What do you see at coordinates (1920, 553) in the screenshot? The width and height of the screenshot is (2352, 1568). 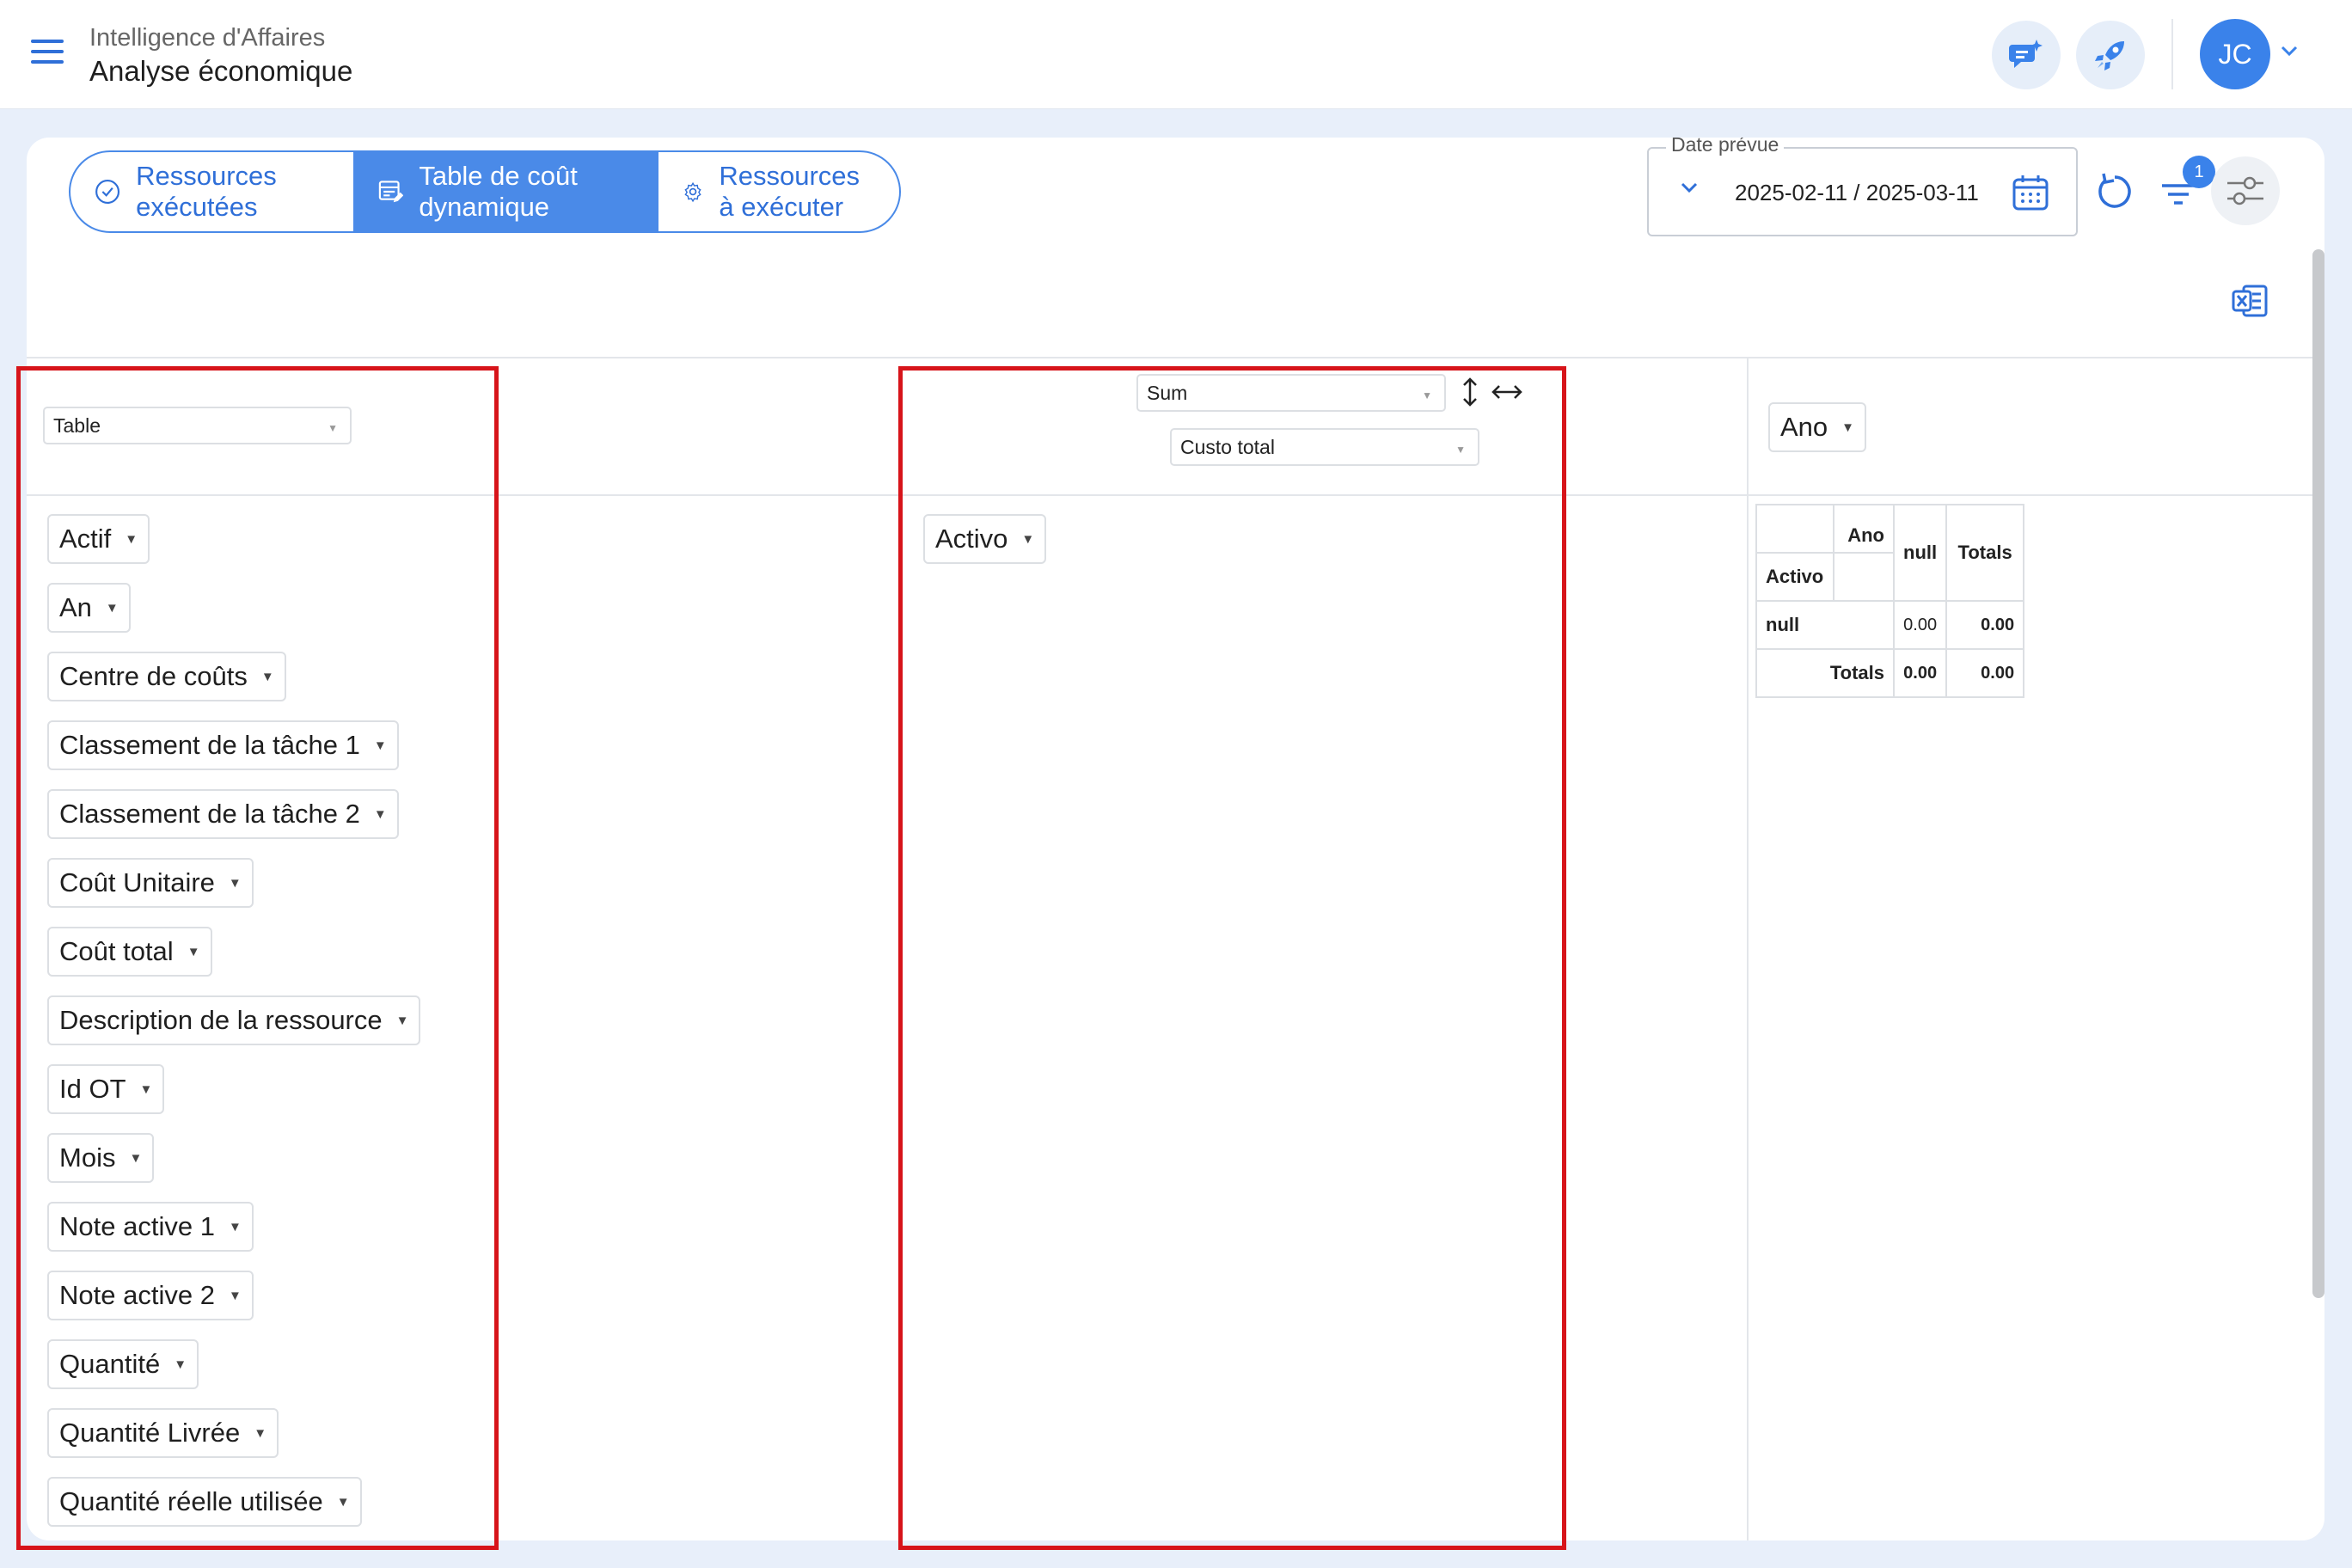 I see `col-header-null: null` at bounding box center [1920, 553].